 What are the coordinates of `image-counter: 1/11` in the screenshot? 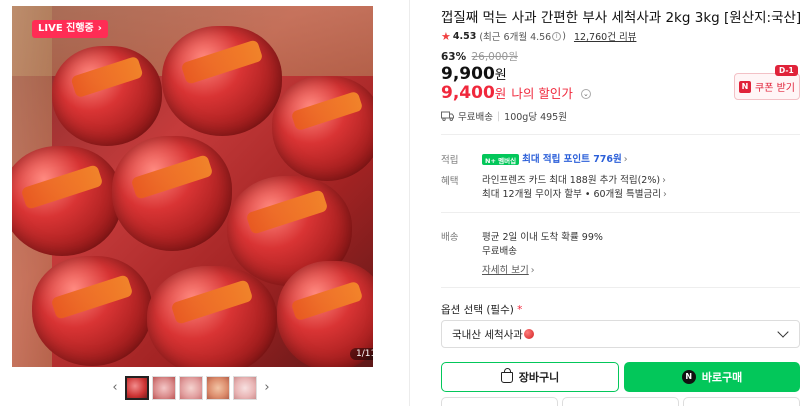 It's located at (361, 354).